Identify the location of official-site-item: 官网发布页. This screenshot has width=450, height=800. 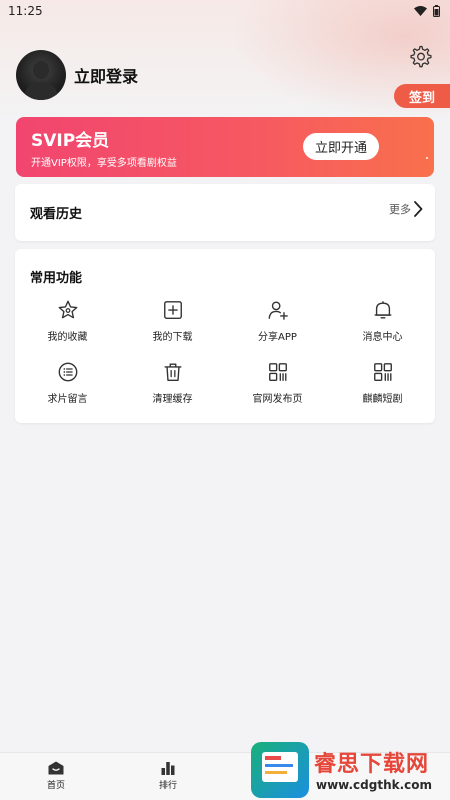
(277, 386).